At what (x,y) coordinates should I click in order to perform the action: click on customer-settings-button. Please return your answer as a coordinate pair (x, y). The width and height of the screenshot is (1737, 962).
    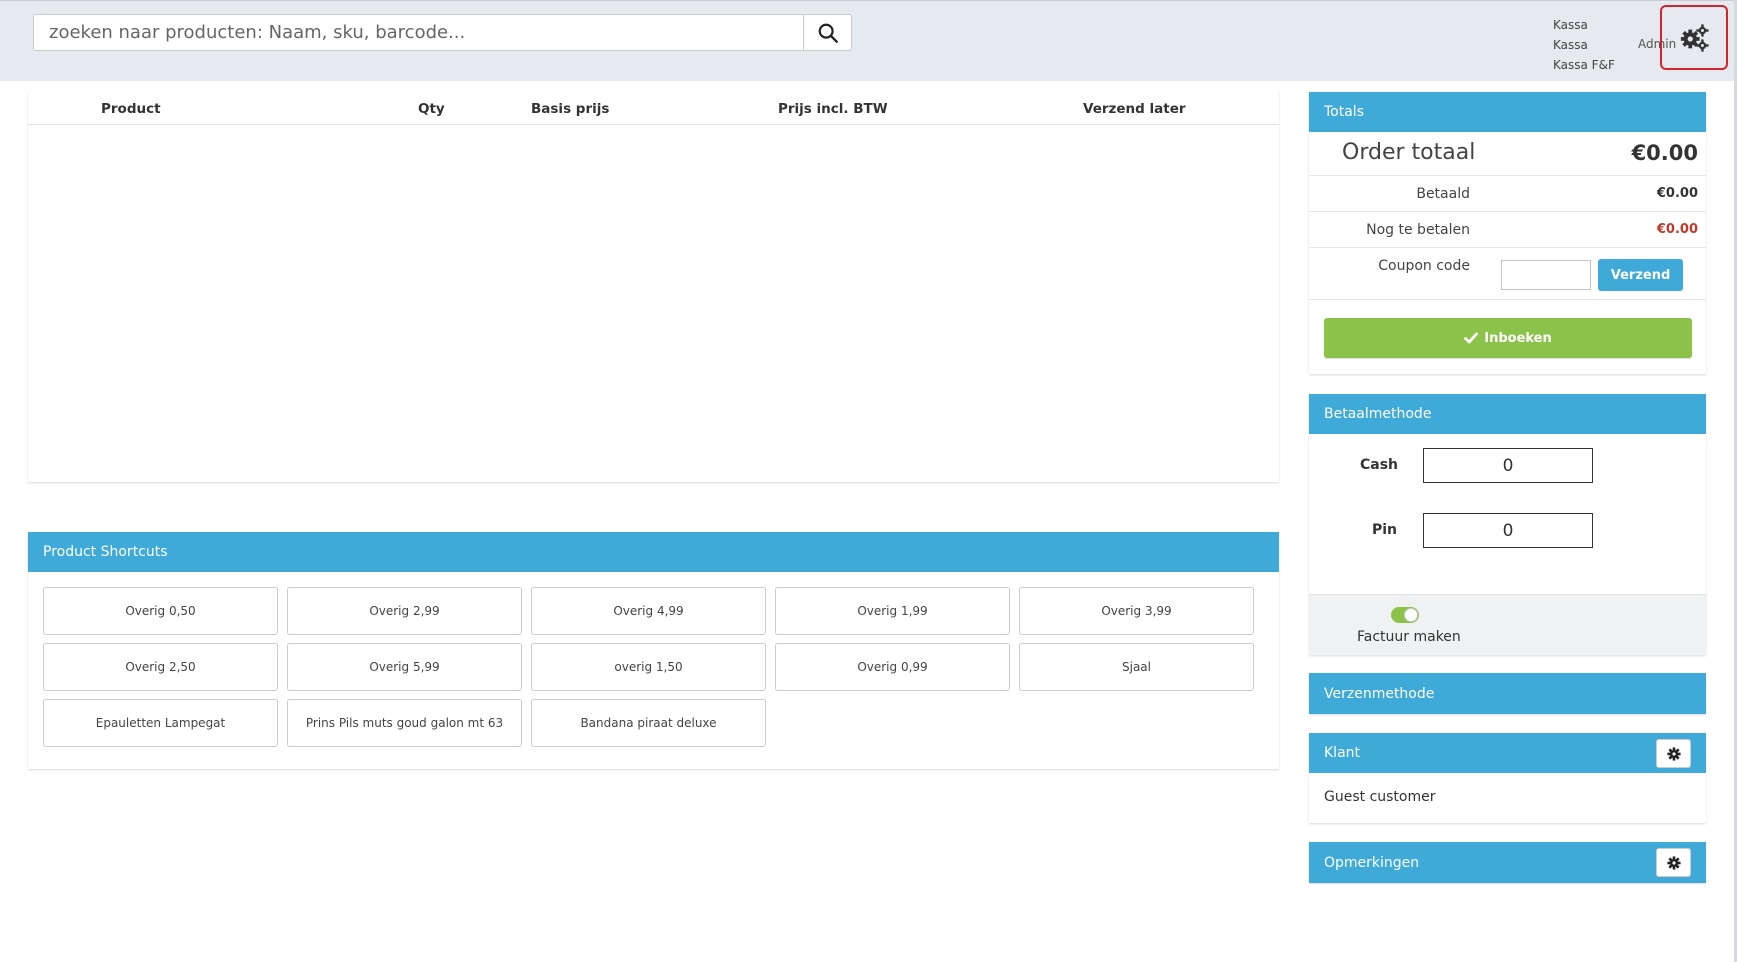
    Looking at the image, I should click on (1673, 753).